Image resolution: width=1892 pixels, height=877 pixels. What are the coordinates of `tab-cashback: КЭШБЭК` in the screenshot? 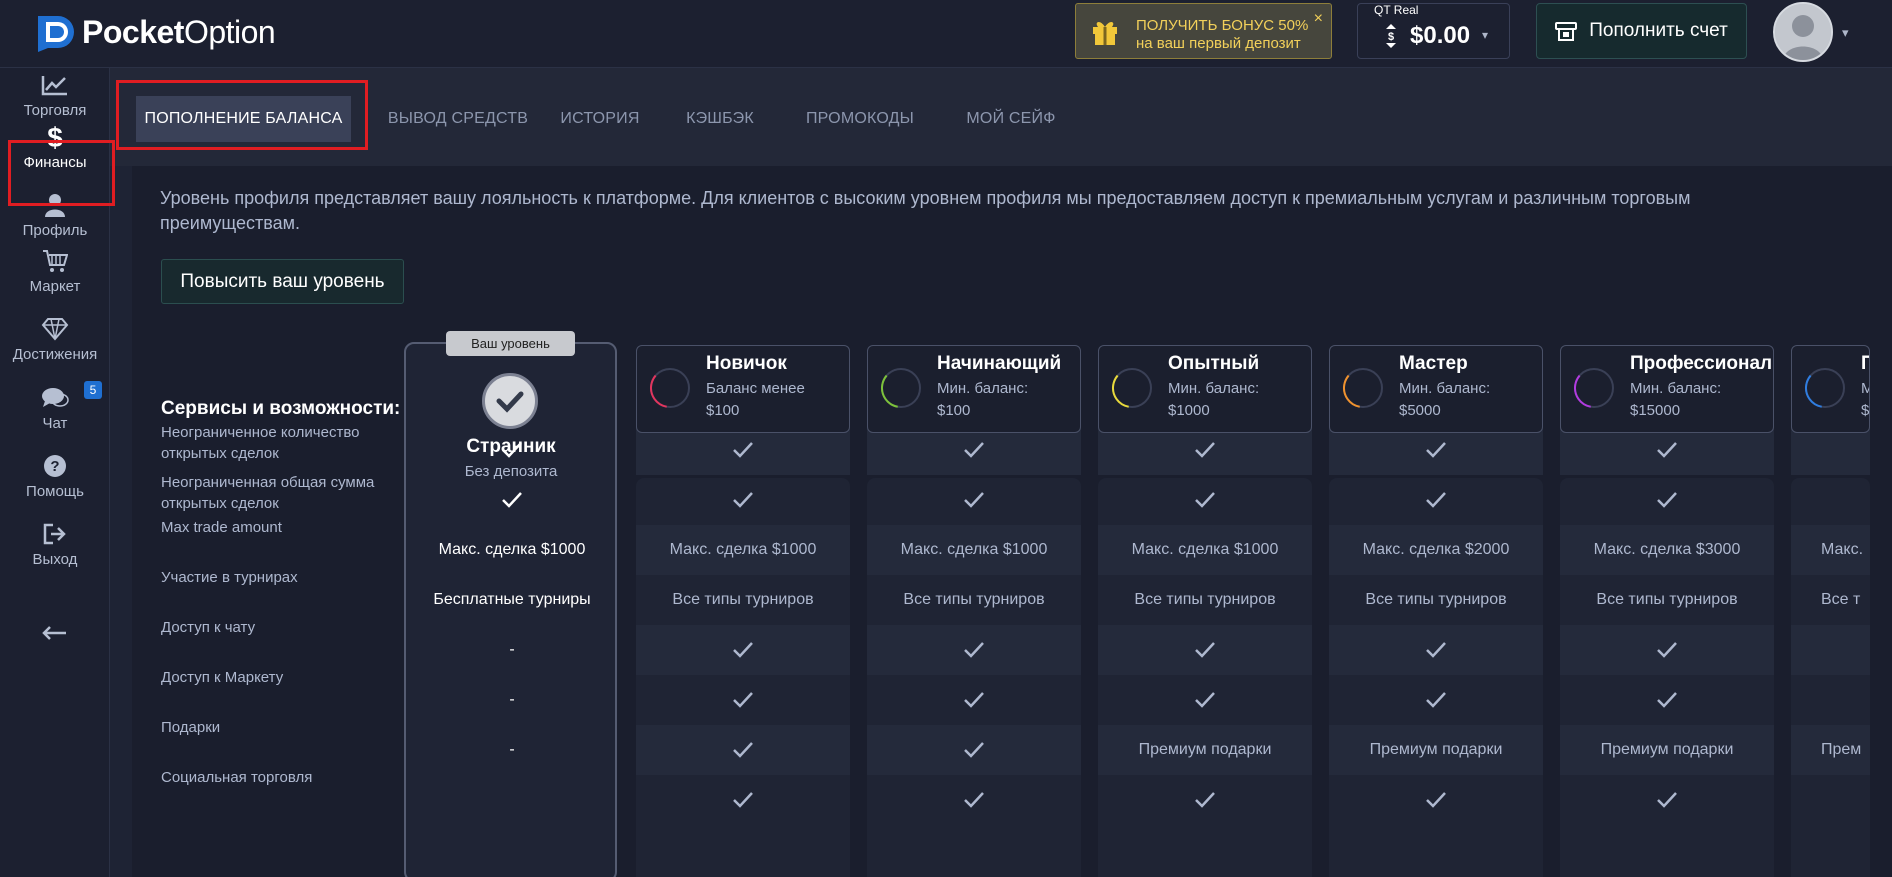 It's located at (720, 119).